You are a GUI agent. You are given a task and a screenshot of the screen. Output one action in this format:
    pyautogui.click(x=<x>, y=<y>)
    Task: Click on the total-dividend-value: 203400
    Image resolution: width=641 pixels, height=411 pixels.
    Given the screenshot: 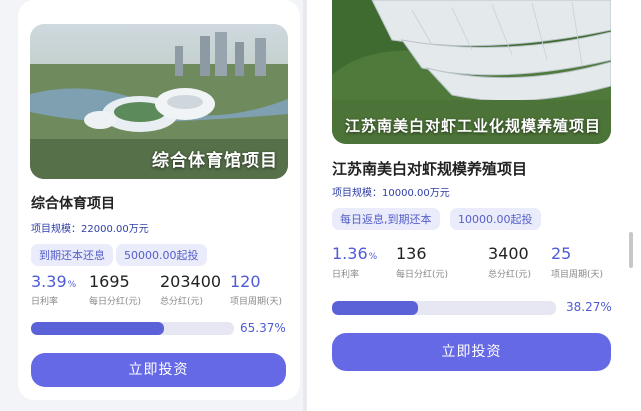 What is the action you would take?
    pyautogui.click(x=191, y=281)
    